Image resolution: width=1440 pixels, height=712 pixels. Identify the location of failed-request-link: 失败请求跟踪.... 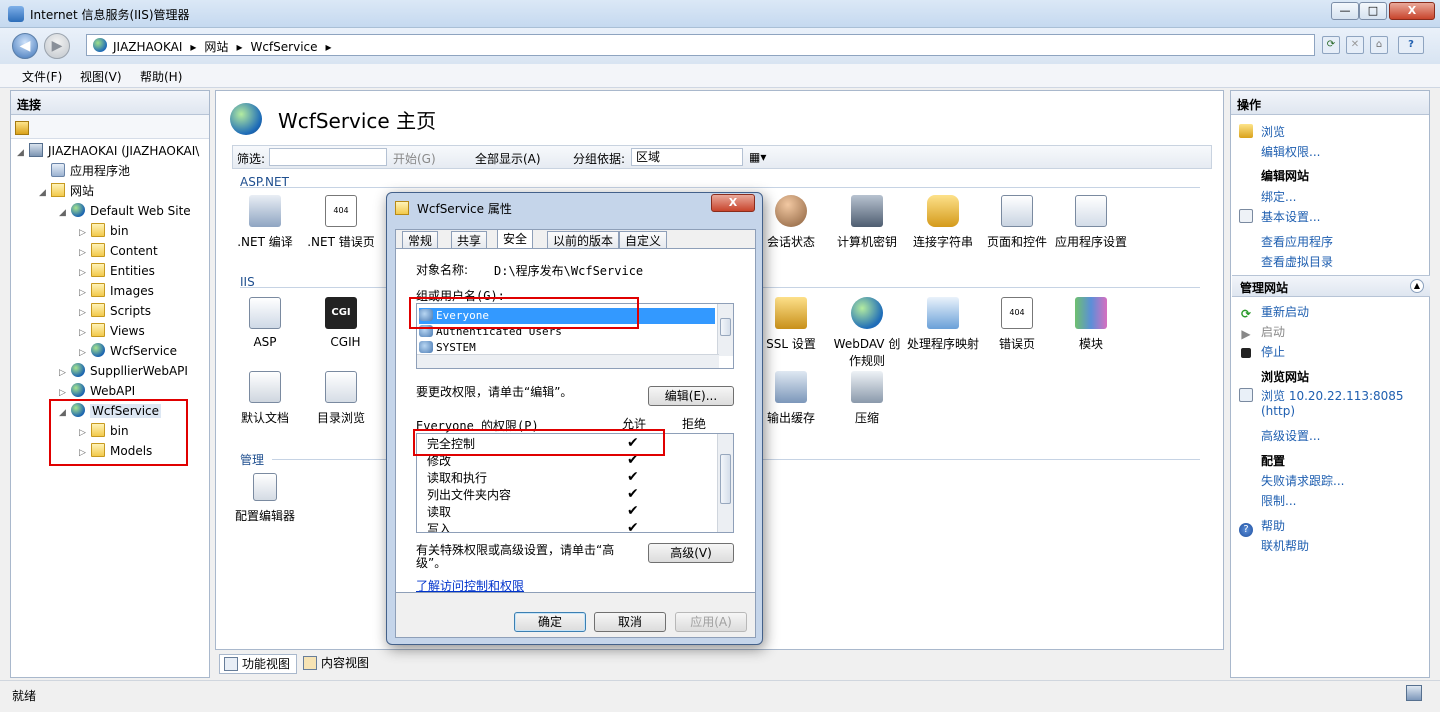
(1302, 480).